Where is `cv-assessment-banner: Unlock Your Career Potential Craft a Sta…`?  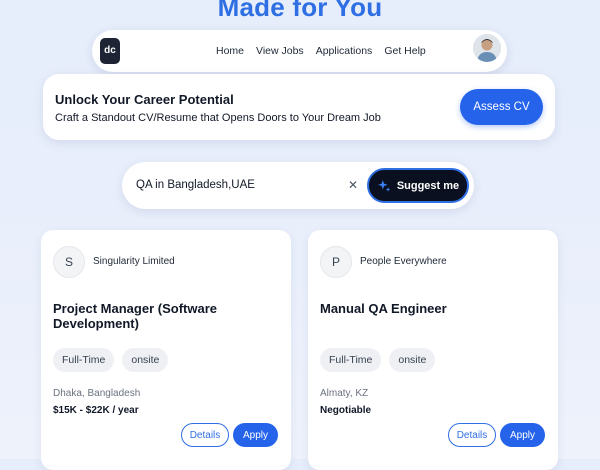 cv-assessment-banner: Unlock Your Career Potential Craft a Sta… is located at coordinates (299, 107).